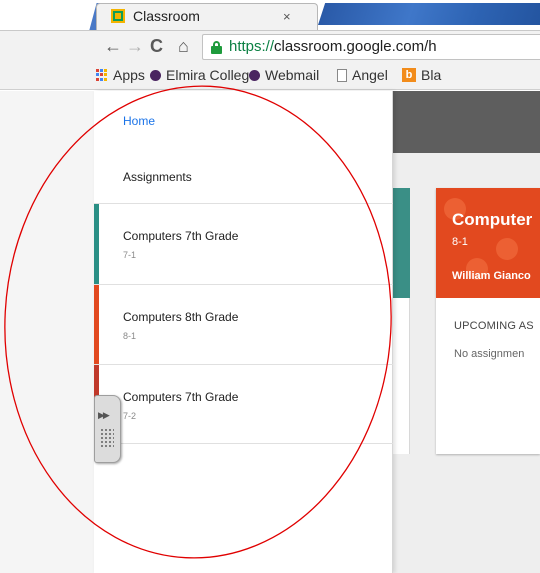  What do you see at coordinates (207, 16) in the screenshot?
I see `browser-tab: Classroom ×` at bounding box center [207, 16].